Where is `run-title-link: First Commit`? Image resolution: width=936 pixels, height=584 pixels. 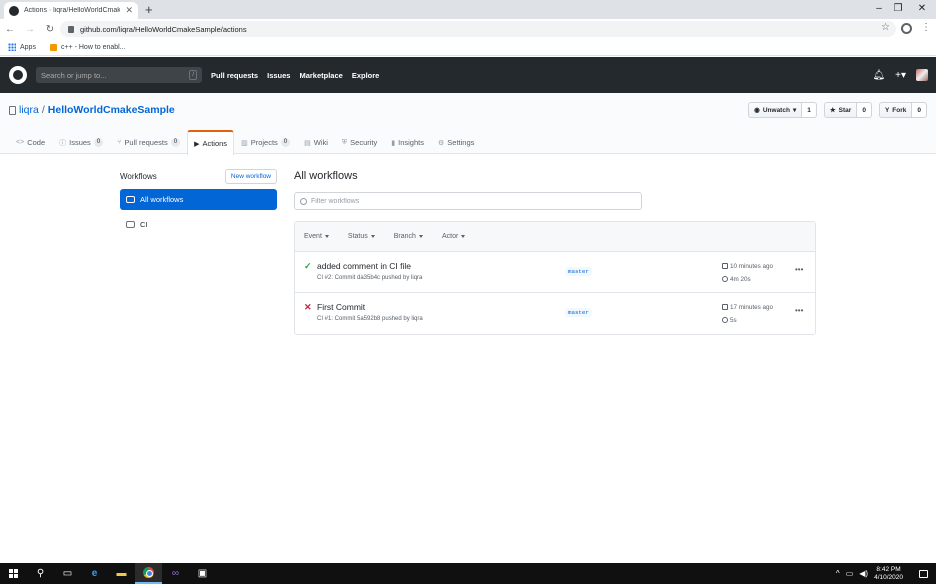
run-title-link: First Commit is located at coordinates (341, 307).